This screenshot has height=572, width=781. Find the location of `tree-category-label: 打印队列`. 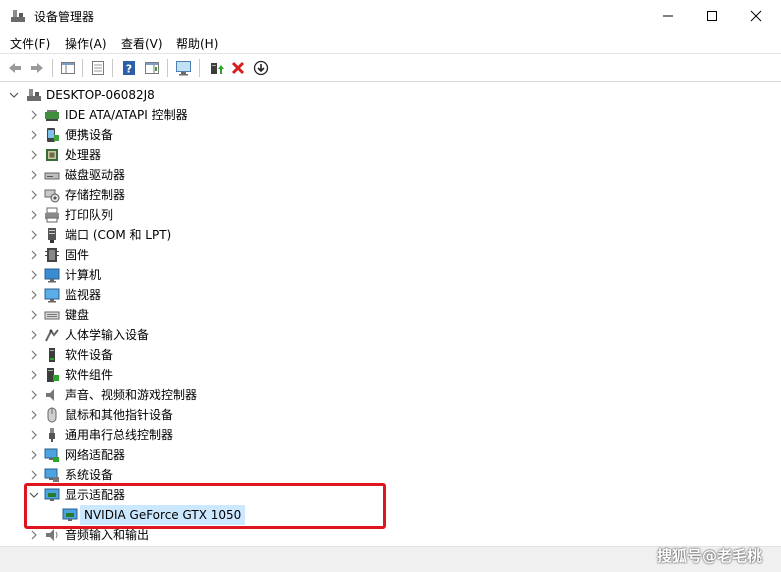

tree-category-label: 打印队列 is located at coordinates (89, 215).